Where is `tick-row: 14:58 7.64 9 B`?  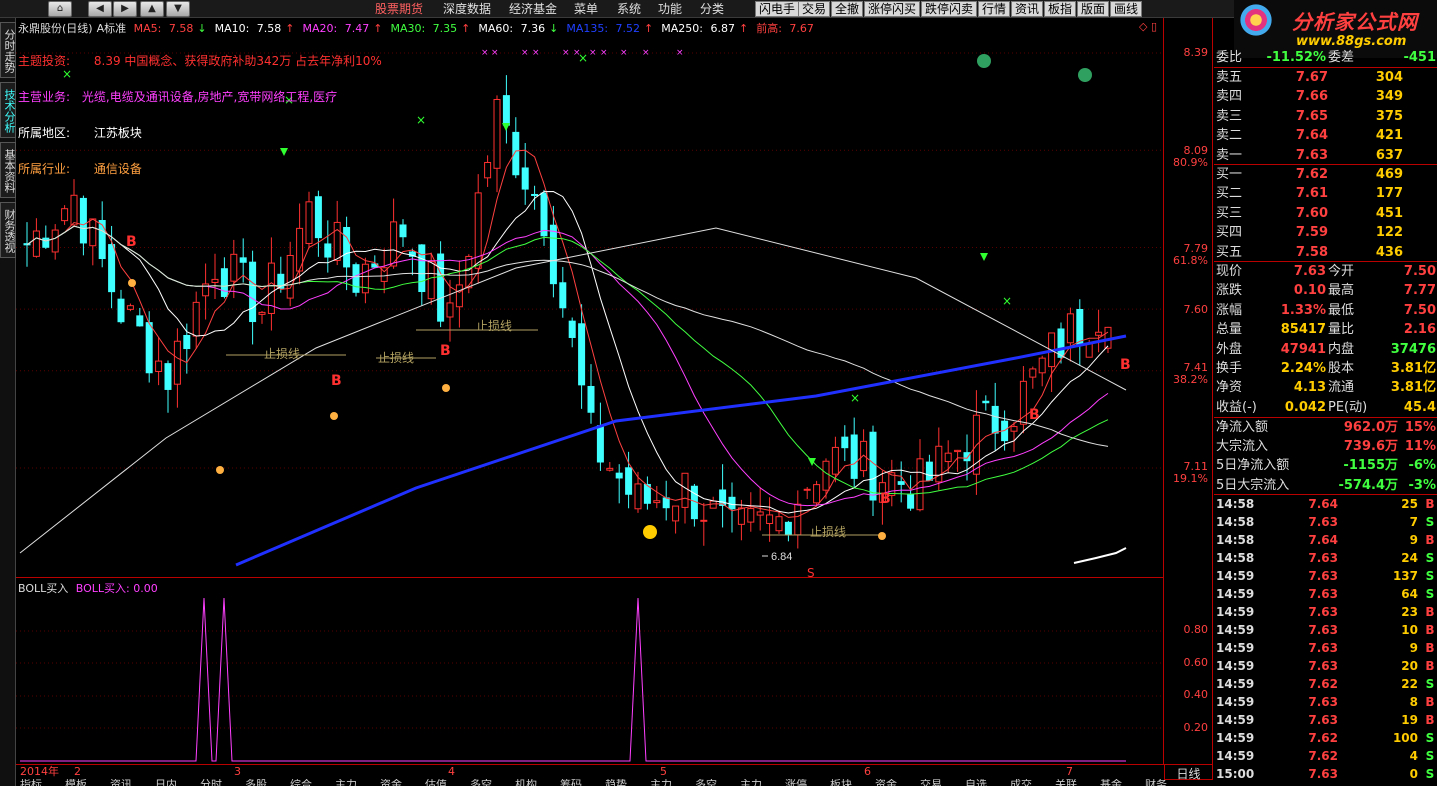
tick-row: 14:58 7.64 9 B is located at coordinates (1325, 540).